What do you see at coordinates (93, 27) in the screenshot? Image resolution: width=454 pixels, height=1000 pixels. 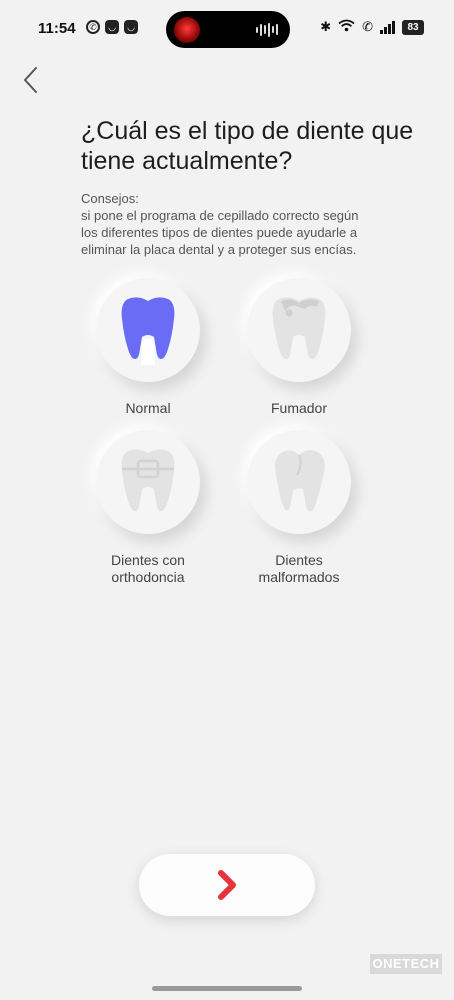 I see `whatsapp-icon: ✆` at bounding box center [93, 27].